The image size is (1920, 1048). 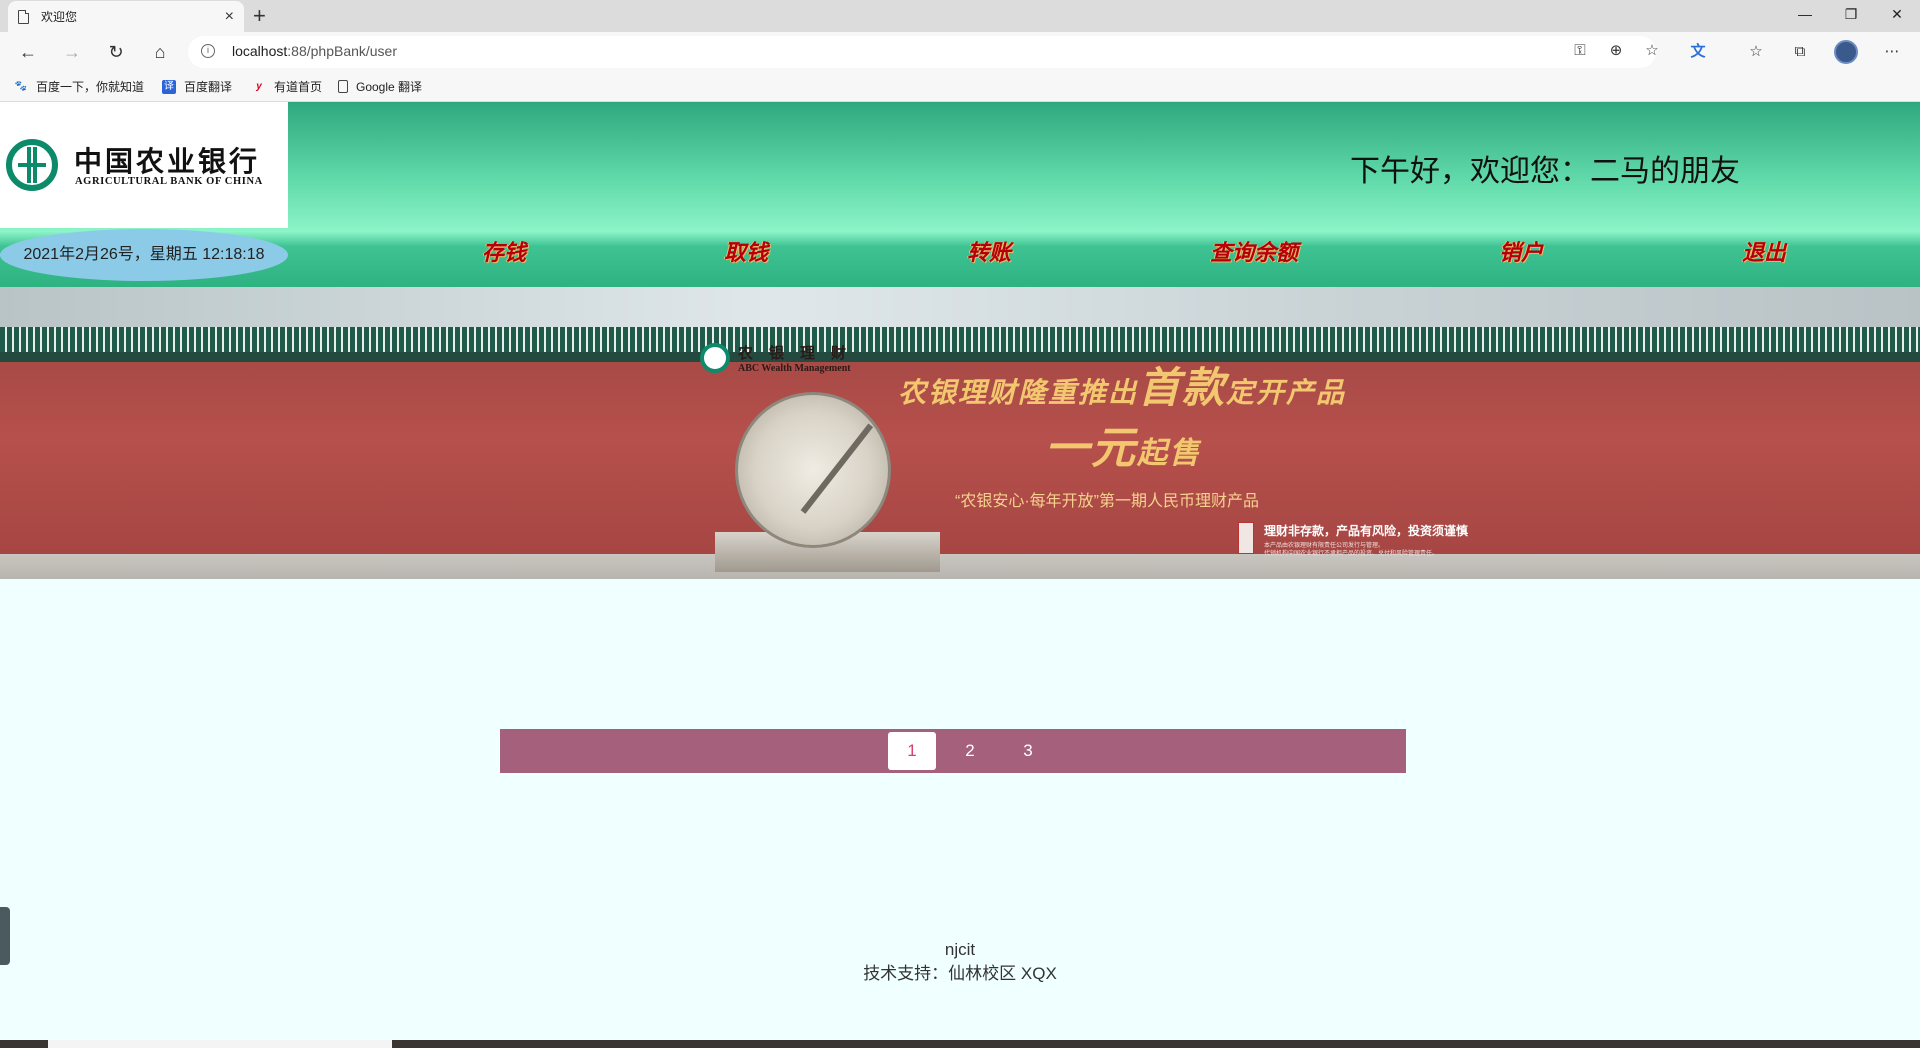 I want to click on banner-brand-cn: 农银理财, so click(x=800, y=353).